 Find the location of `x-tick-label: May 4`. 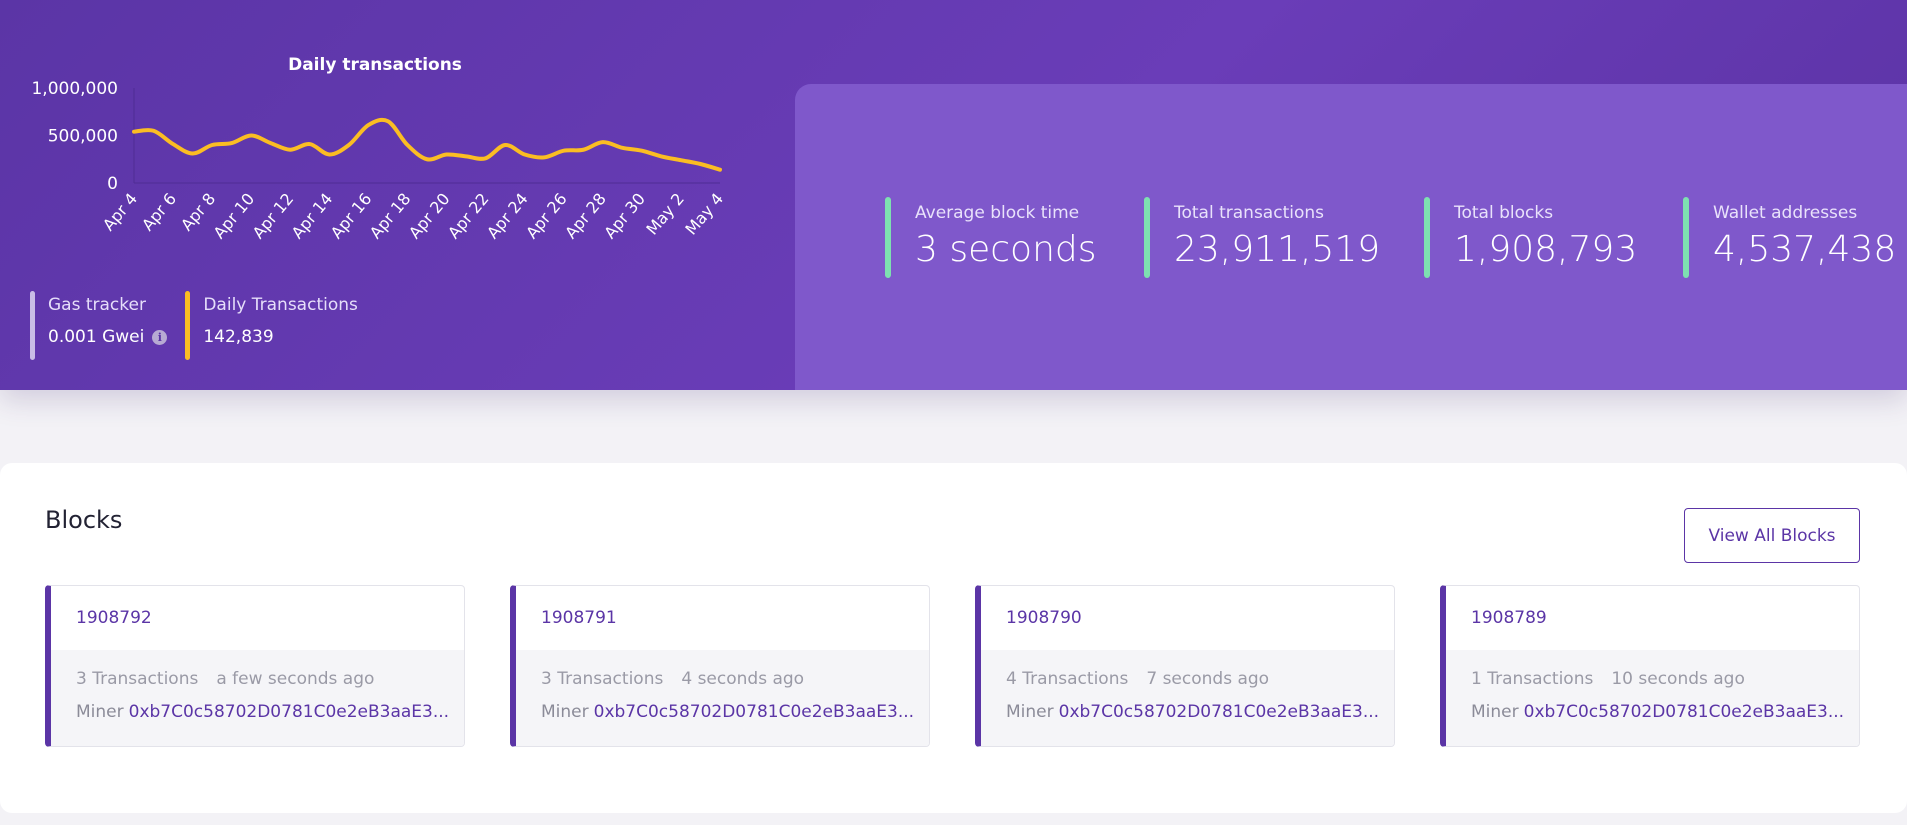

x-tick-label: May 4 is located at coordinates (704, 213).